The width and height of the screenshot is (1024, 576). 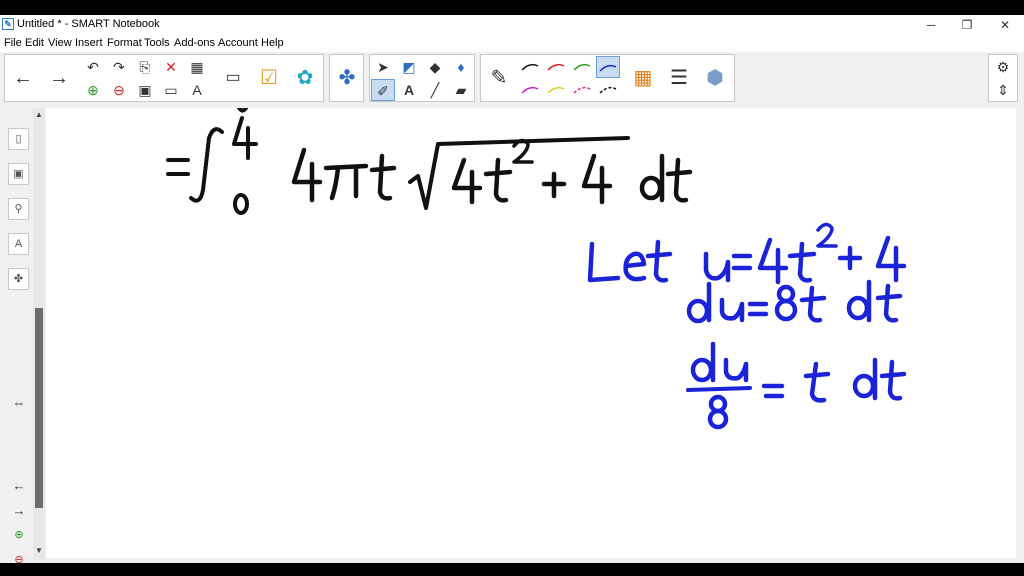 What do you see at coordinates (39, 114) in the screenshot?
I see `scroll-up-icon: ▲` at bounding box center [39, 114].